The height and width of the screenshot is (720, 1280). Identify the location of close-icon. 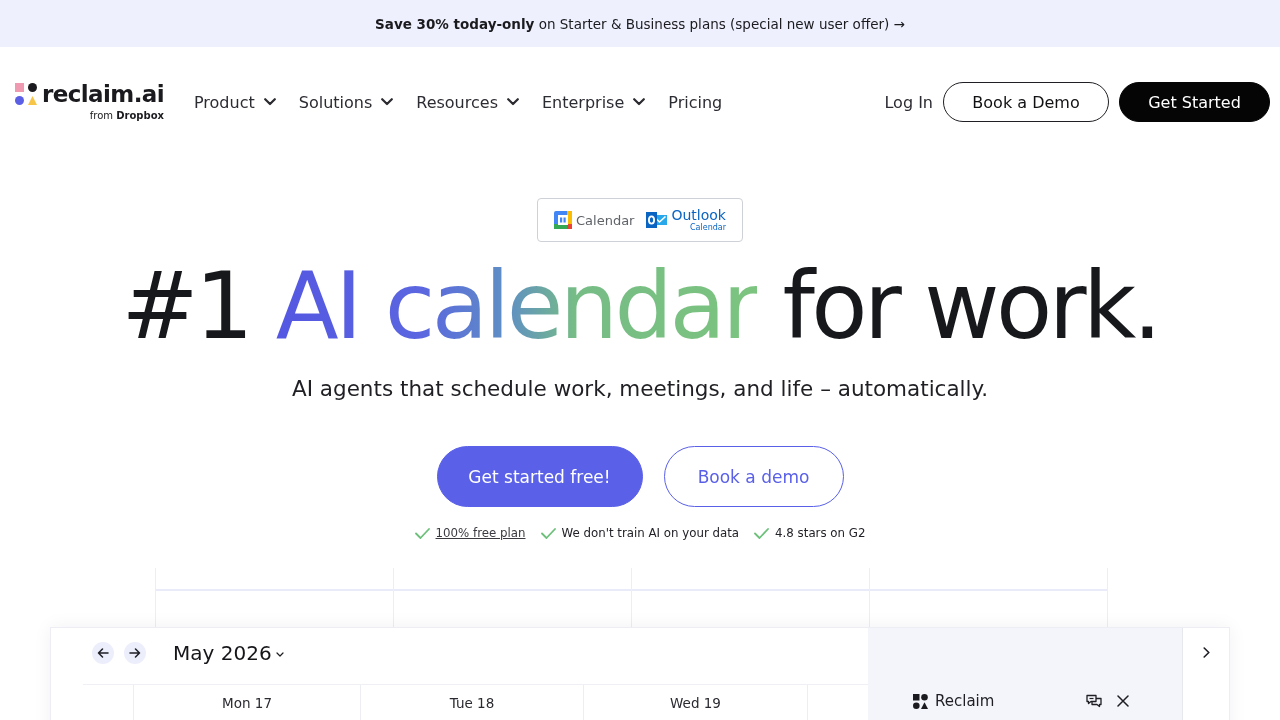
(1123, 701).